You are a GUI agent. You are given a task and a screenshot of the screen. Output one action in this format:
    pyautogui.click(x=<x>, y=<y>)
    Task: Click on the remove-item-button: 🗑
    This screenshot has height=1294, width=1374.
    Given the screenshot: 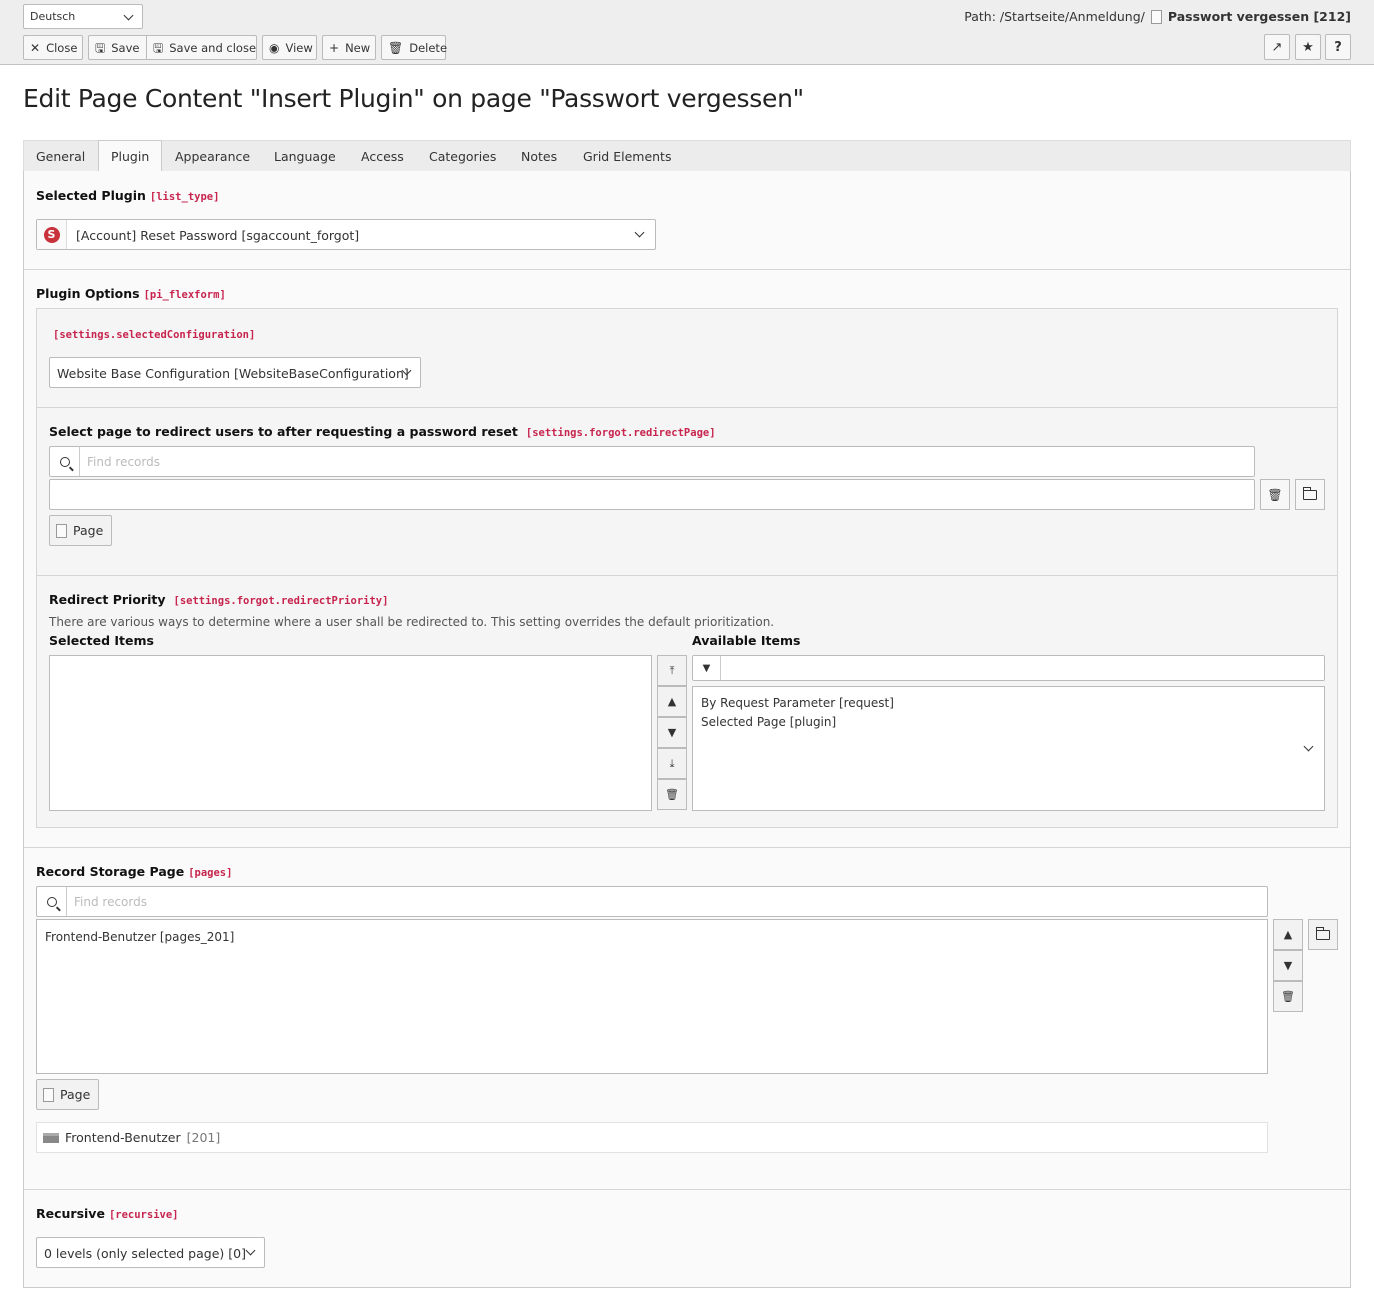 What is the action you would take?
    pyautogui.click(x=672, y=794)
    